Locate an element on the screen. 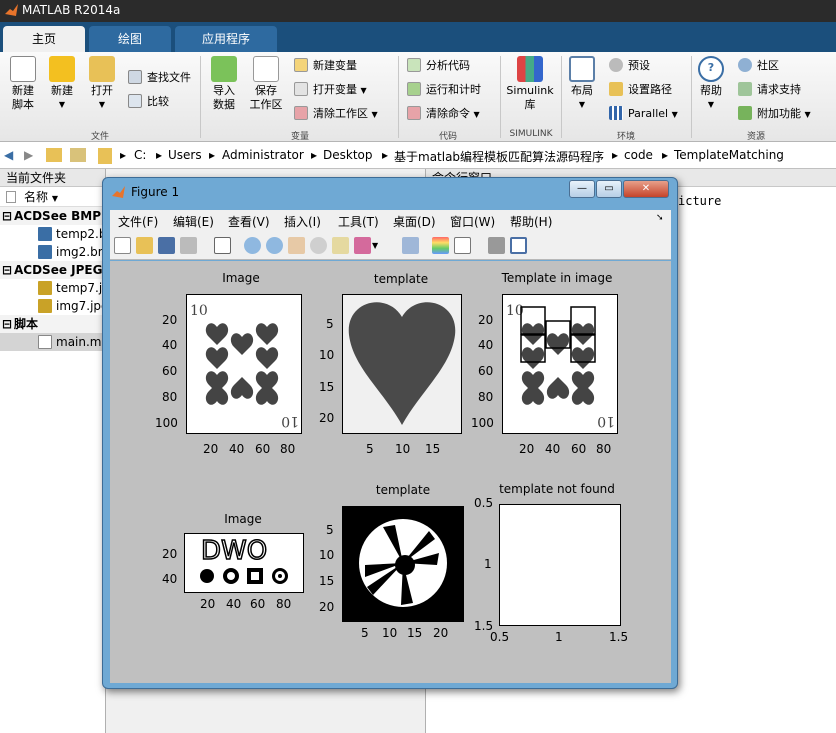 This screenshot has height=733, width=836. legend-icon is located at coordinates (462, 245).